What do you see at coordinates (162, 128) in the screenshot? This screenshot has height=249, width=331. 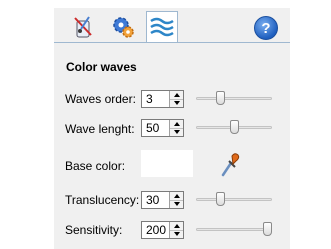 I see `wave-length-spinbox: 50` at bounding box center [162, 128].